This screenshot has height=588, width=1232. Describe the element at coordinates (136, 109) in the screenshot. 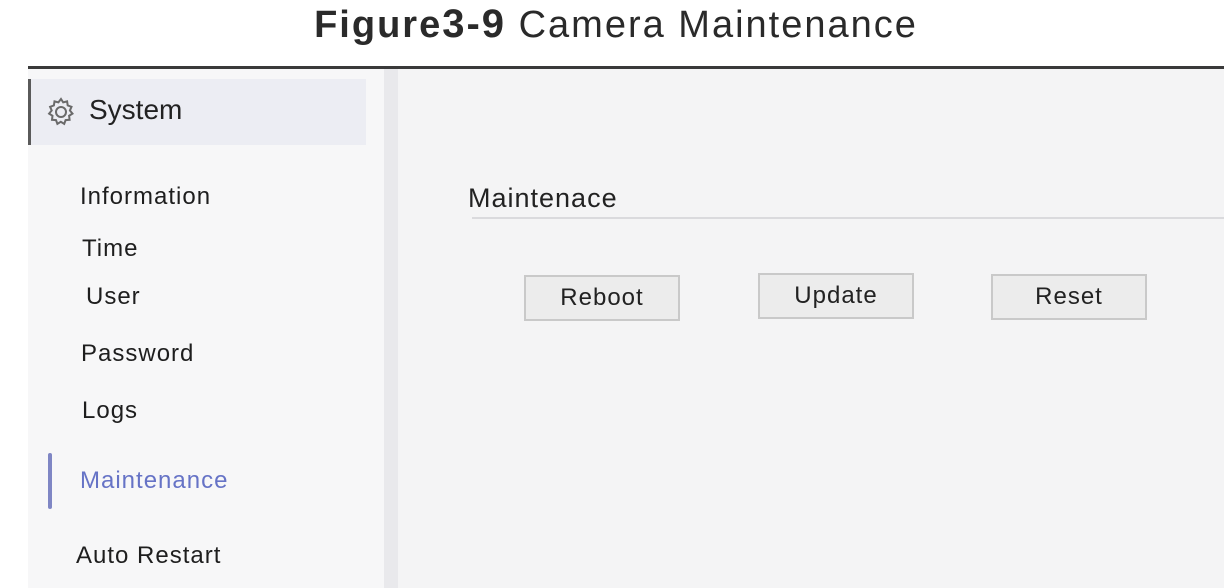

I see `sidebar-header-label: System` at that location.